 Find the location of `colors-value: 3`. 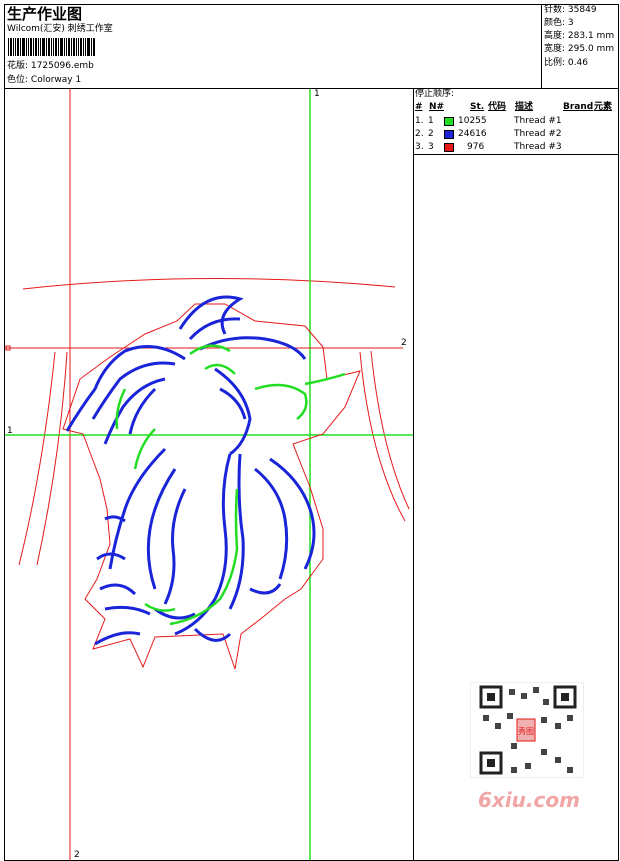

colors-value: 3 is located at coordinates (570, 23).